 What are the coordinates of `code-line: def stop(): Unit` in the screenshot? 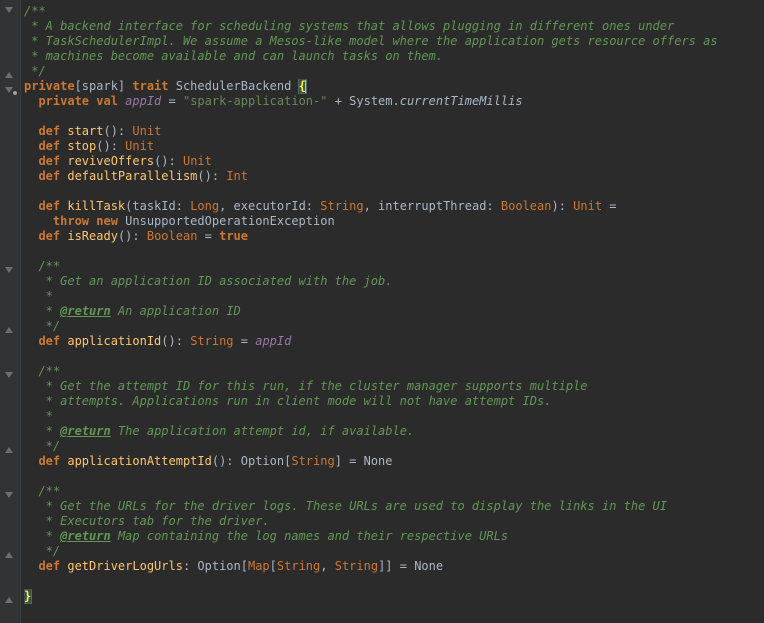 It's located at (392, 146).